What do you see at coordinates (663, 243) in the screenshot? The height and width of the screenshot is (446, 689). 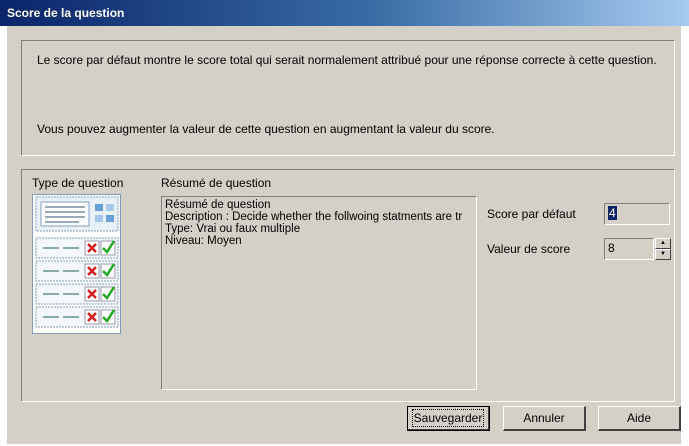 I see `spin-up-button: ▲` at bounding box center [663, 243].